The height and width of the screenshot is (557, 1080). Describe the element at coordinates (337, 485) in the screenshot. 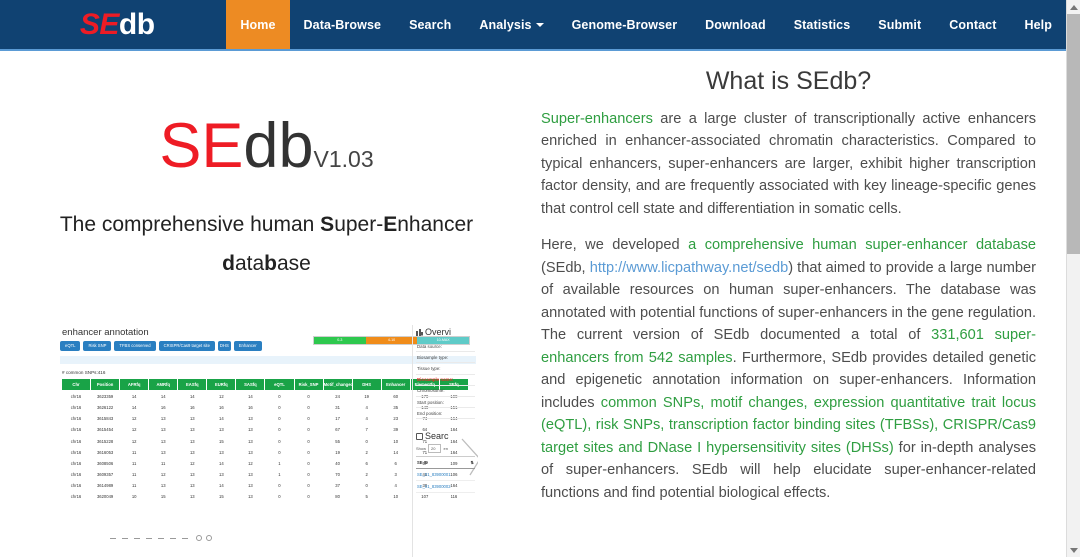

I see `table-cell: 37` at that location.